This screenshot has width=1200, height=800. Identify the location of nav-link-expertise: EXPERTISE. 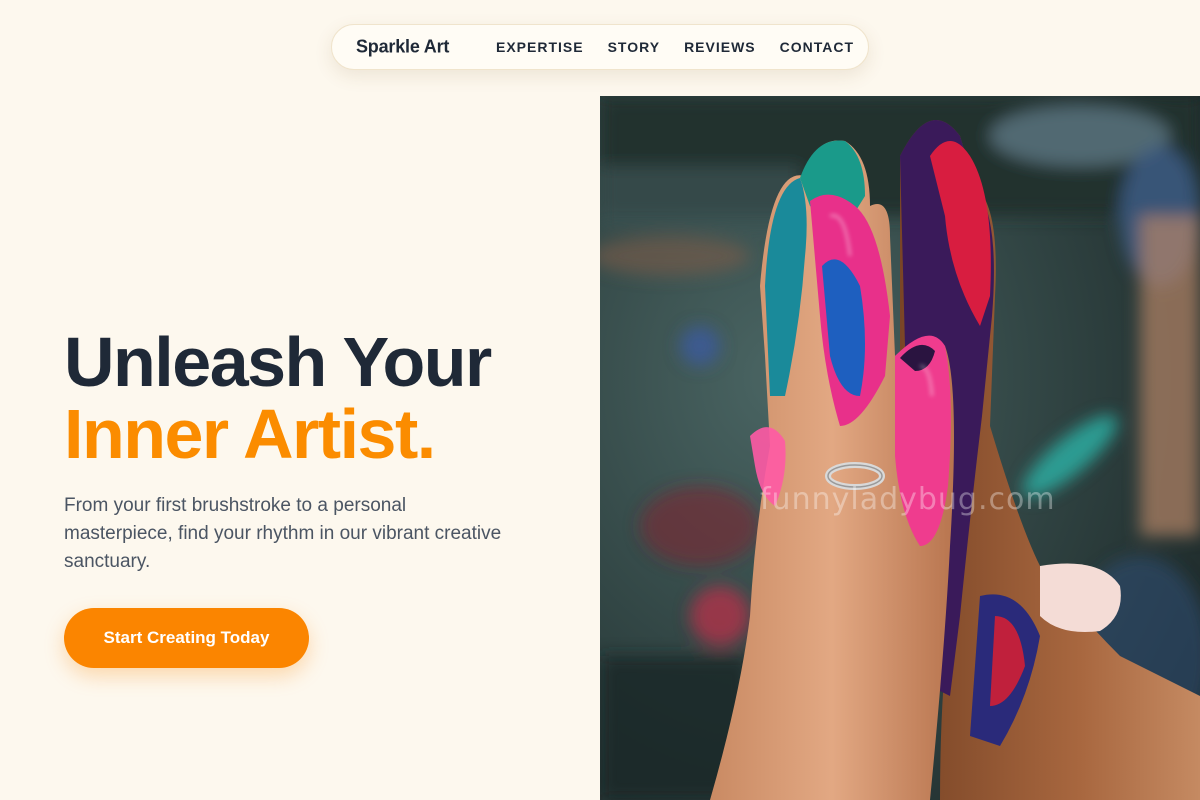
(540, 47).